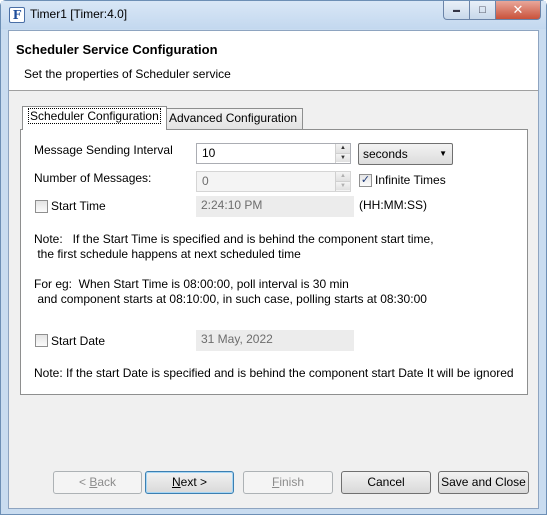  I want to click on chevron-down-icon: ▼, so click(443, 153).